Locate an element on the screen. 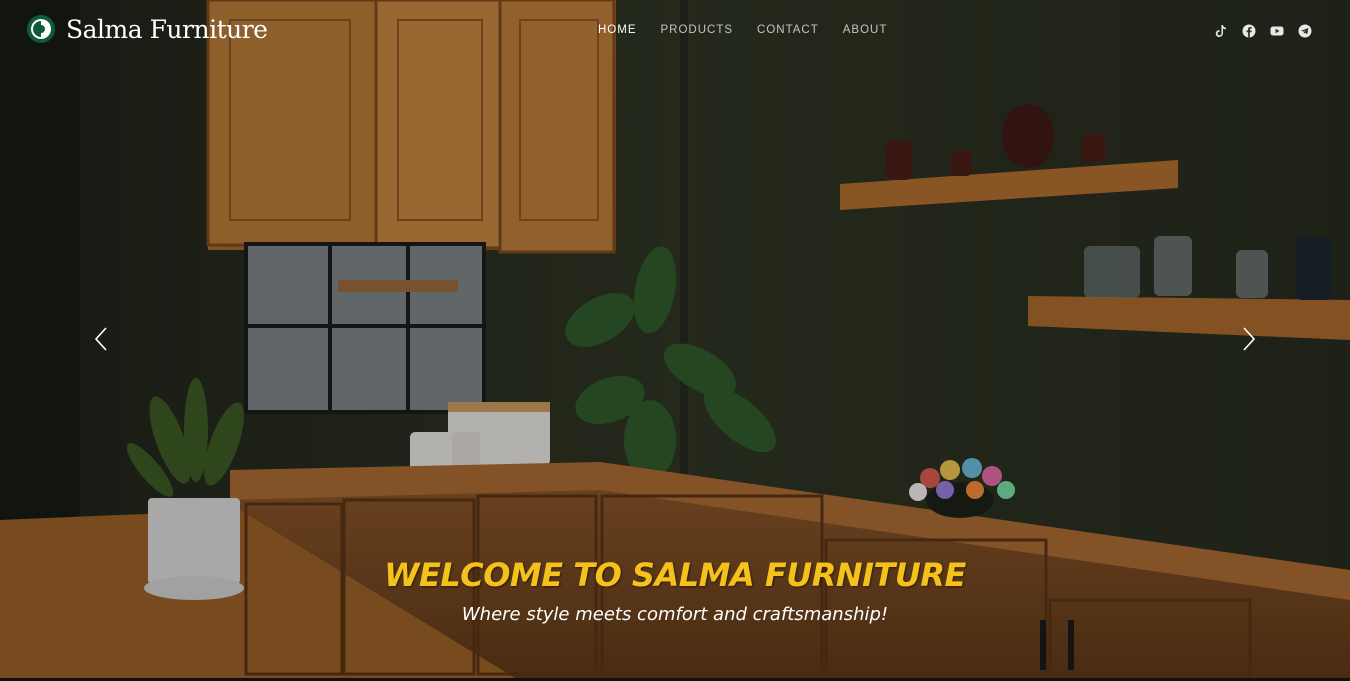 This screenshot has width=1350, height=681. leaf-logo-icon is located at coordinates (41, 29).